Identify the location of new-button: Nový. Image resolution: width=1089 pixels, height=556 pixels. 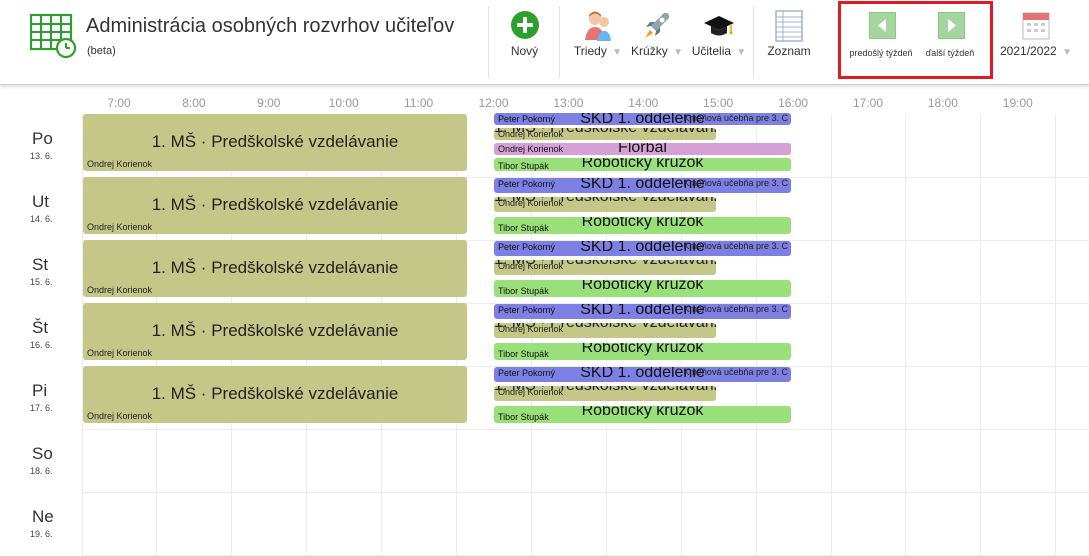
(524, 41).